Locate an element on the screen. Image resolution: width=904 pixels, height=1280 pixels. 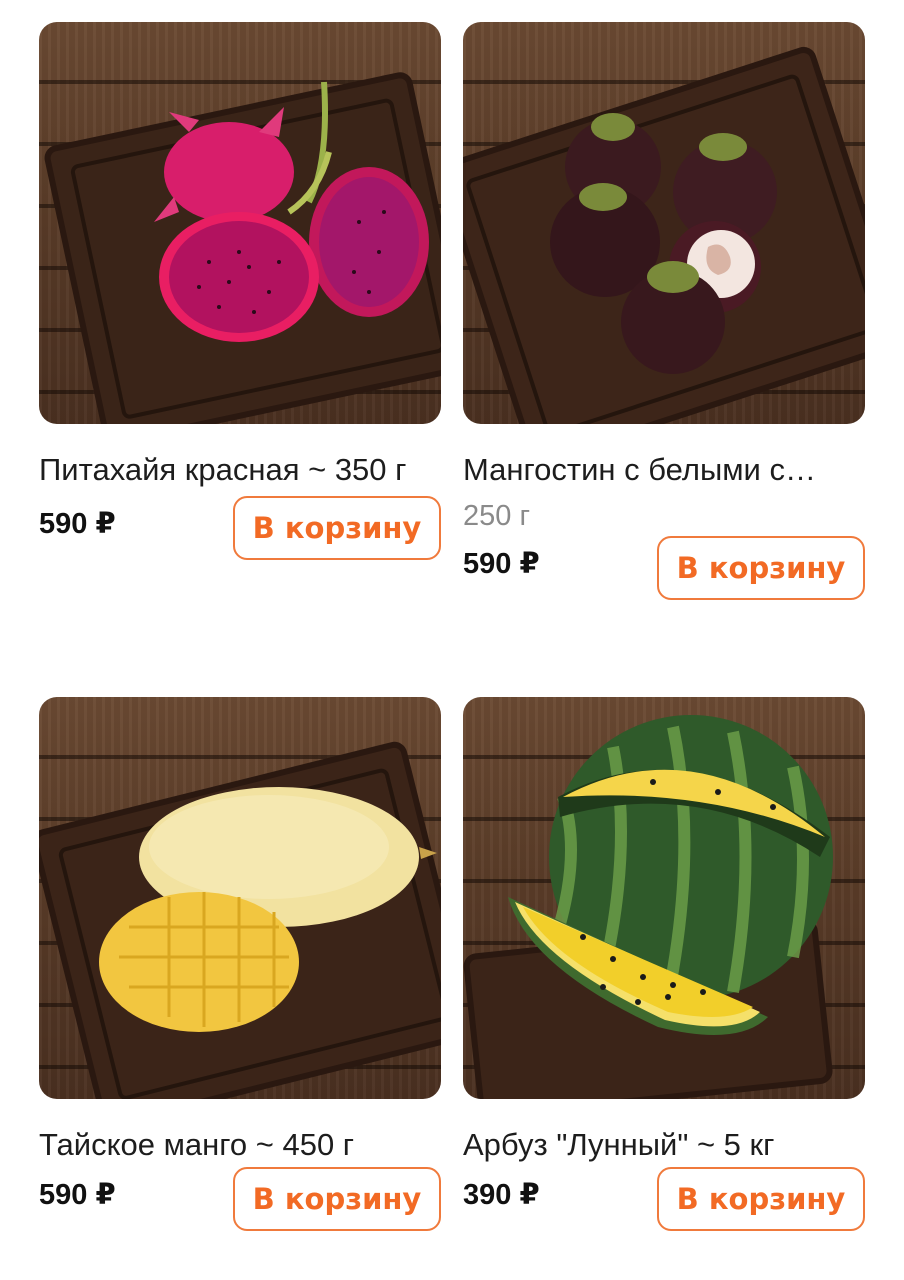
product-title: Арбуз "Лунный" ~ 5 кг is located at coordinates (664, 1145).